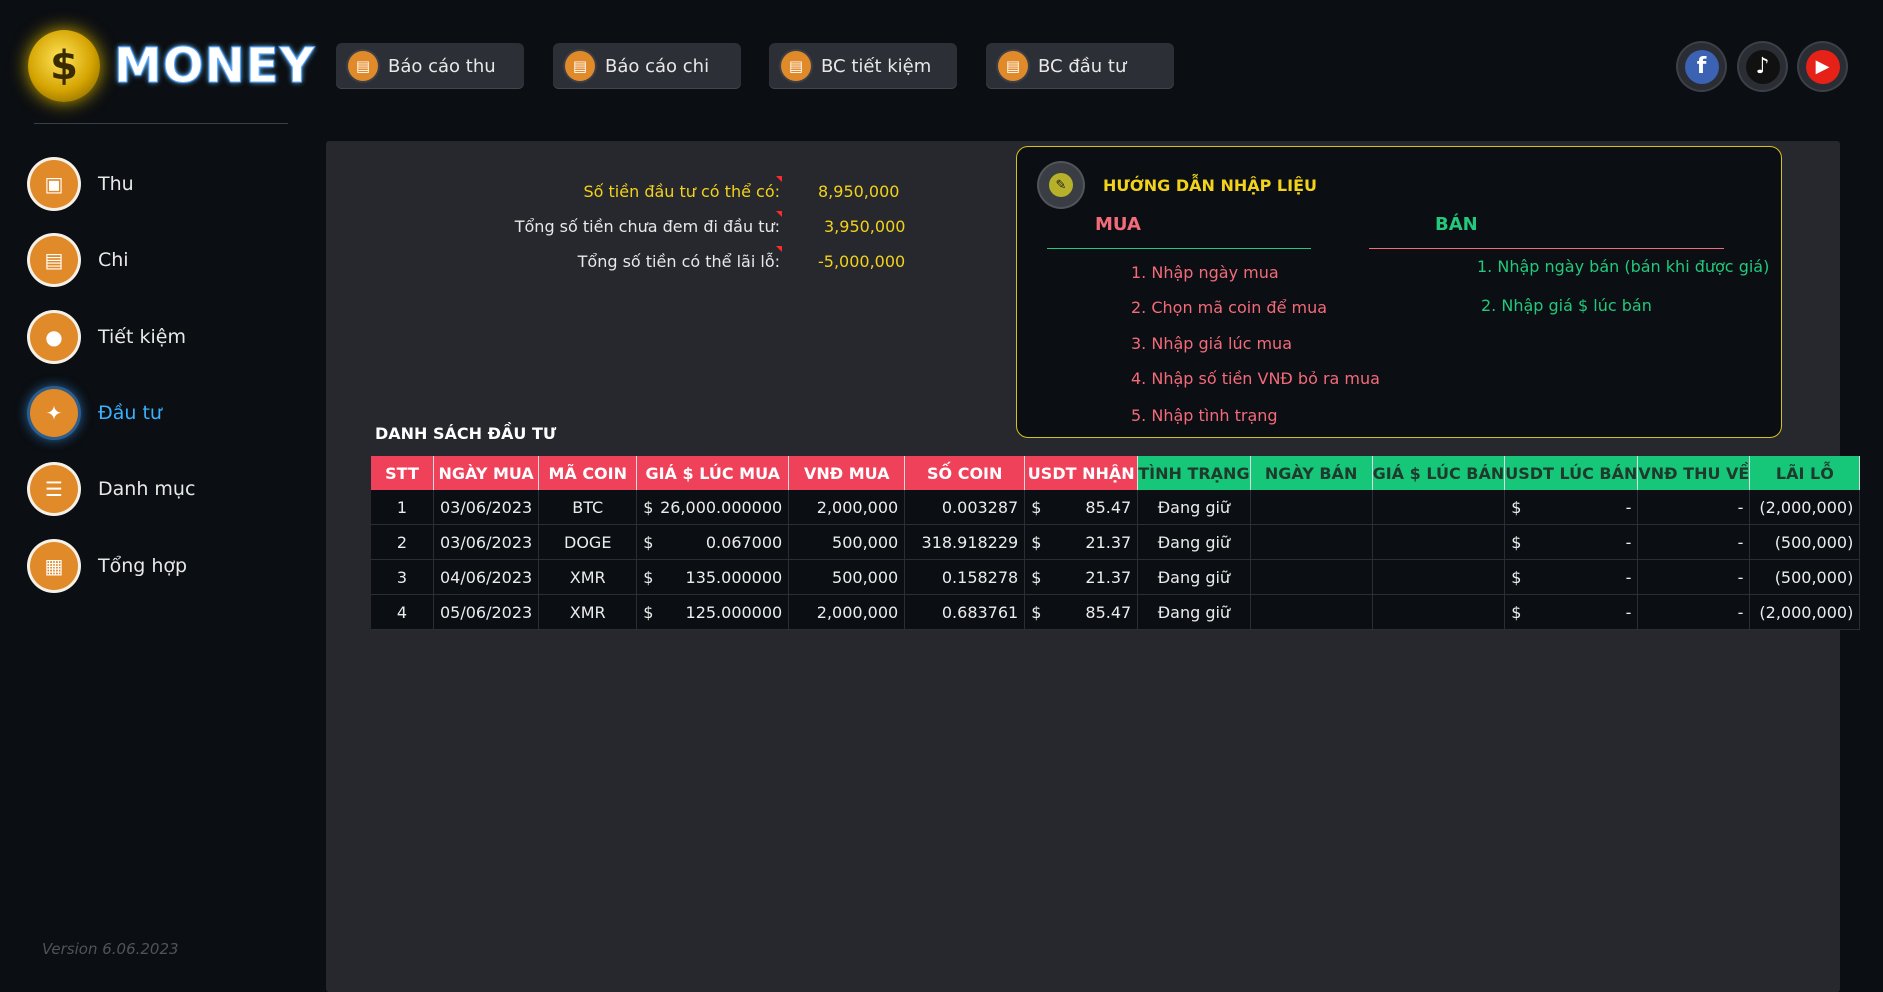  What do you see at coordinates (486, 612) in the screenshot?
I see `cell-buy-date: 05/06/2023` at bounding box center [486, 612].